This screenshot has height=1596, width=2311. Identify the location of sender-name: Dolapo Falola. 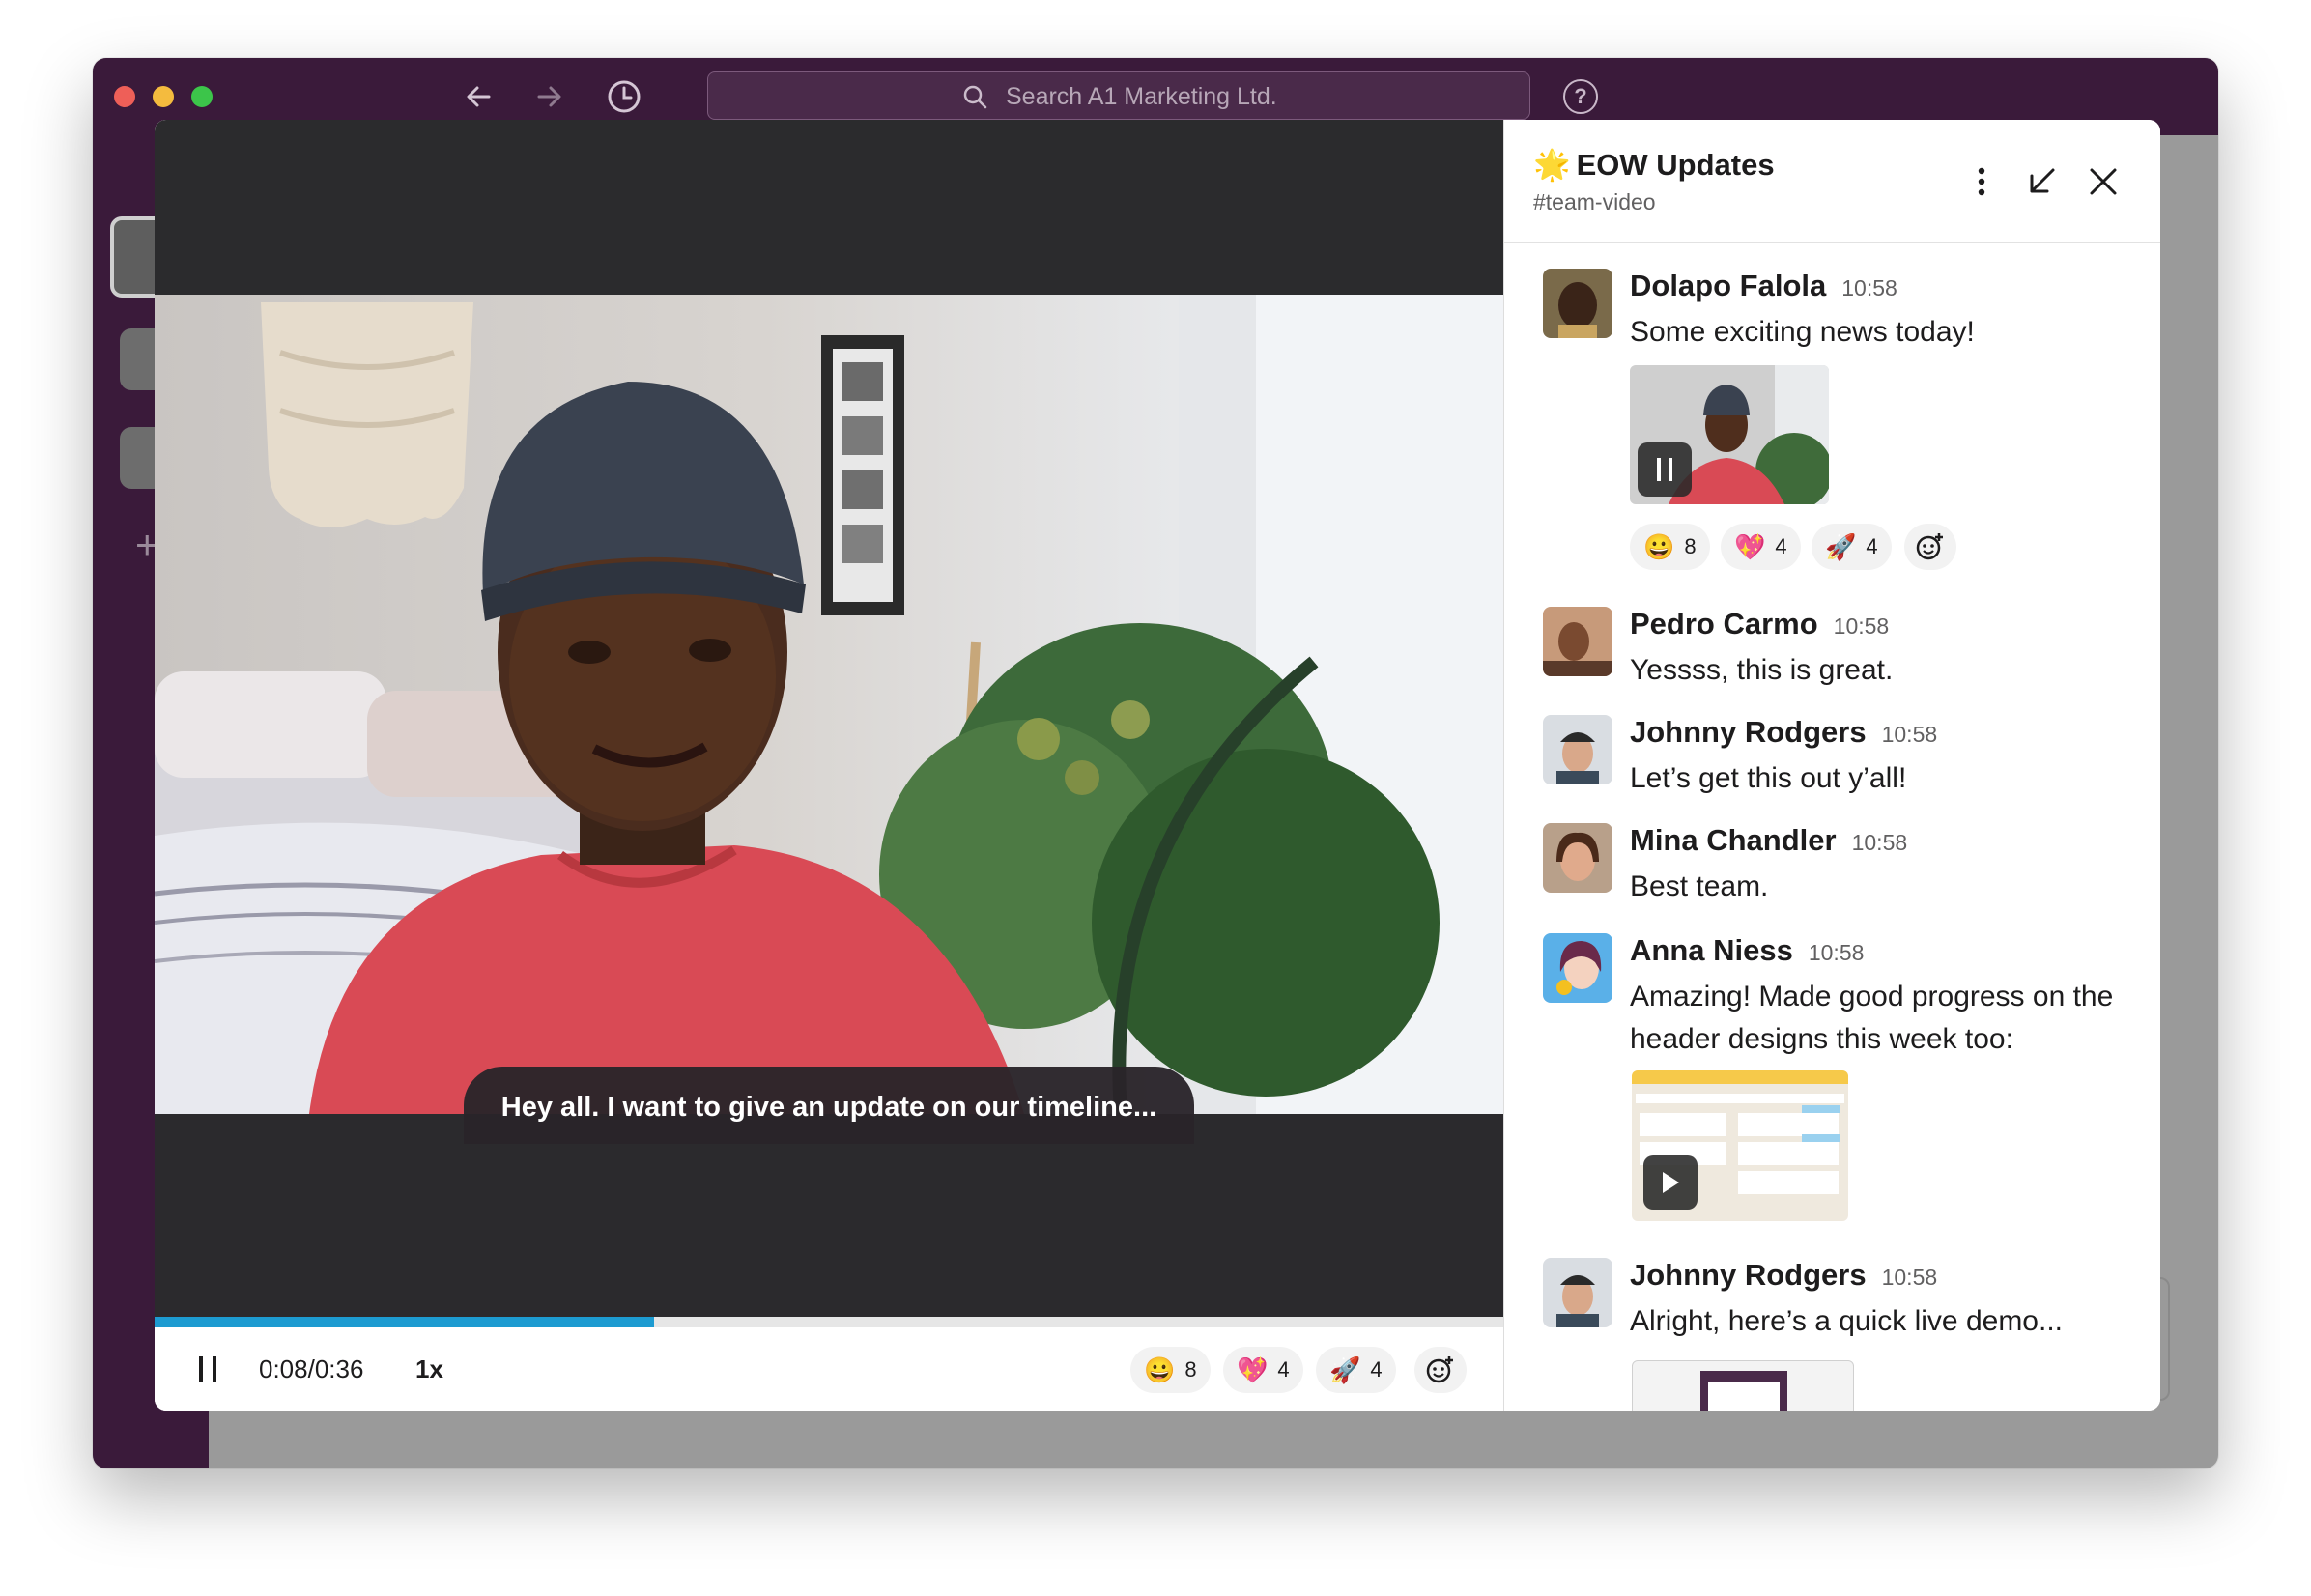
(1728, 285).